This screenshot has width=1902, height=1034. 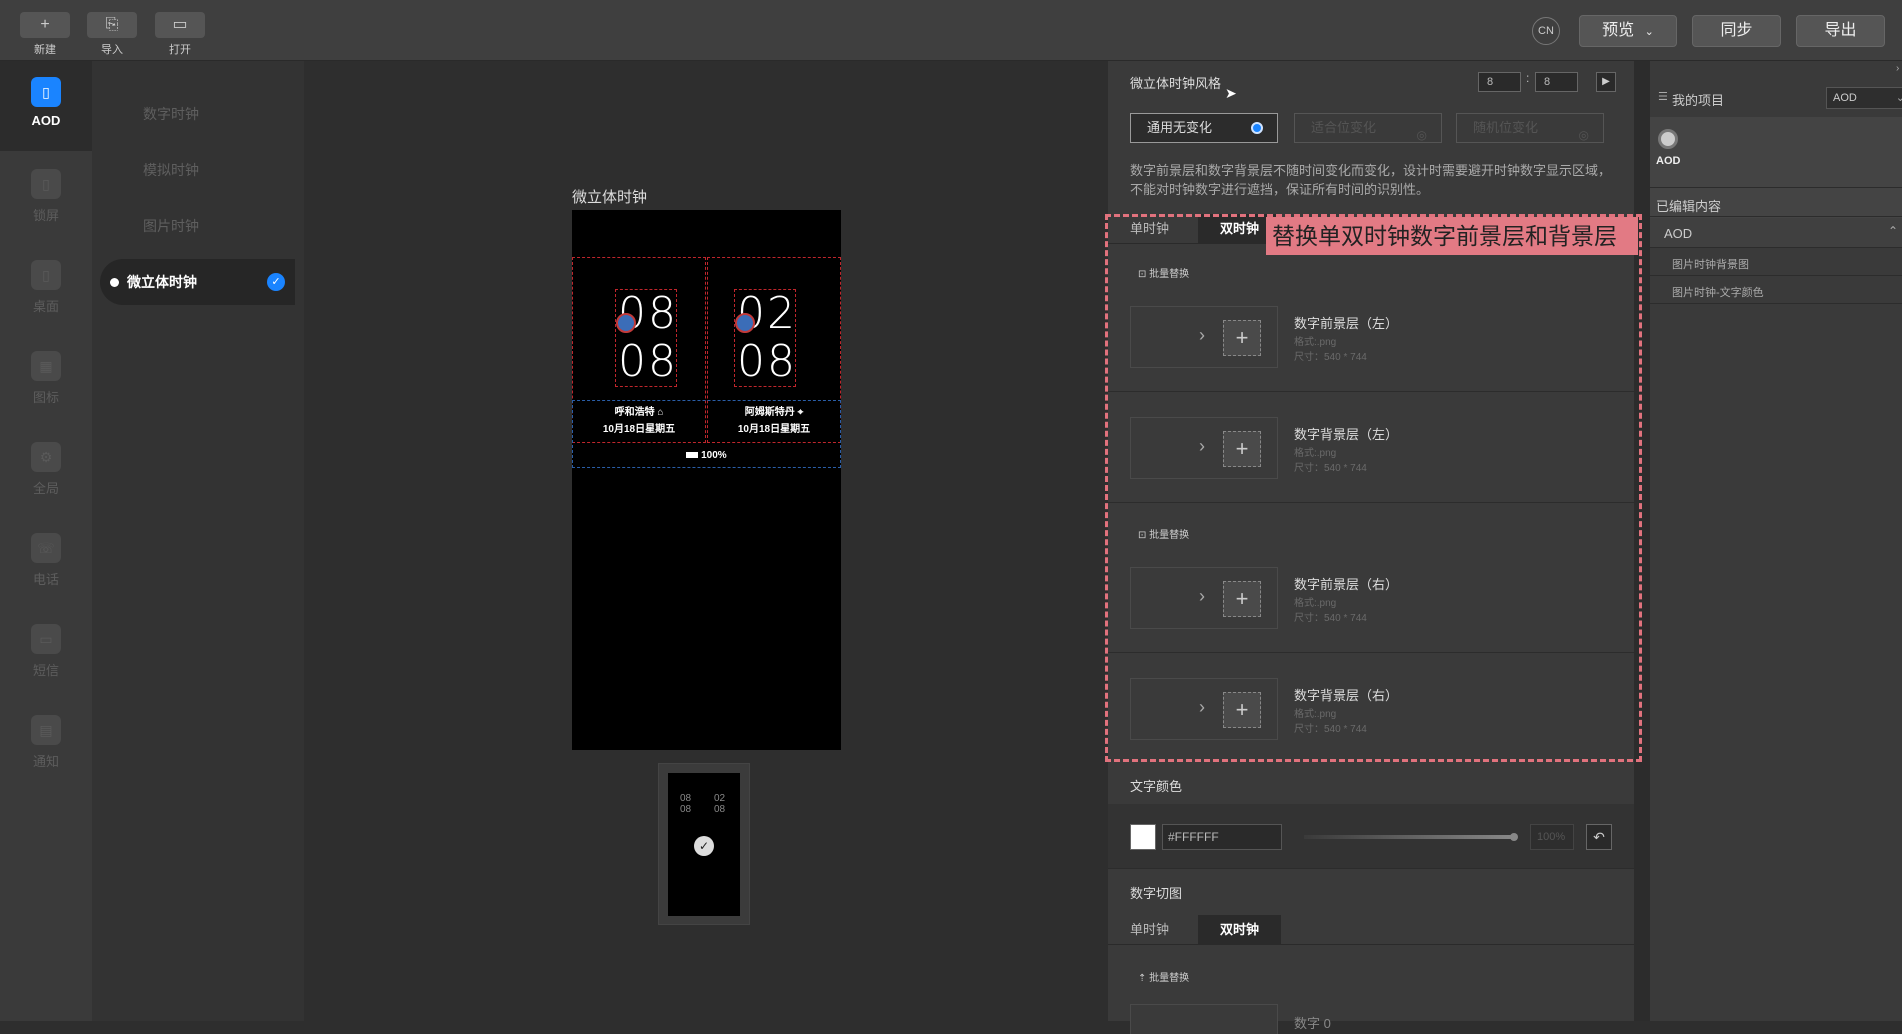 What do you see at coordinates (45, 215) in the screenshot?
I see `nav-label: 锁屏` at bounding box center [45, 215].